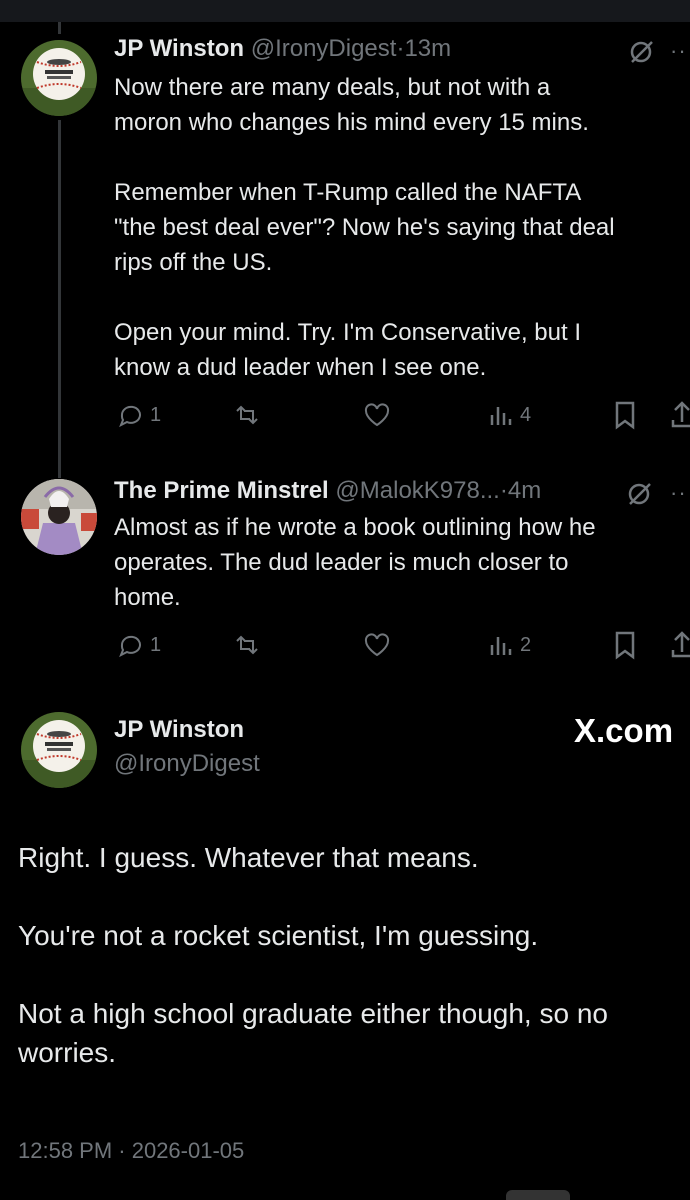 The image size is (690, 1200). What do you see at coordinates (524, 490) in the screenshot?
I see `tweet-time: 4m` at bounding box center [524, 490].